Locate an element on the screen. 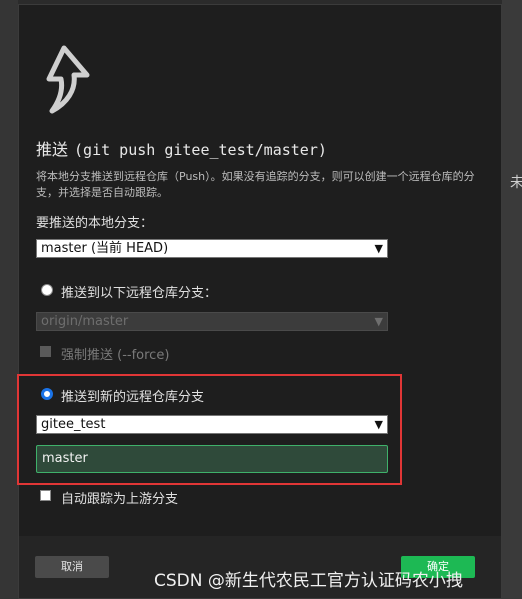 The width and height of the screenshot is (522, 599). title-command: (git push gitee_test/master) is located at coordinates (200, 150).